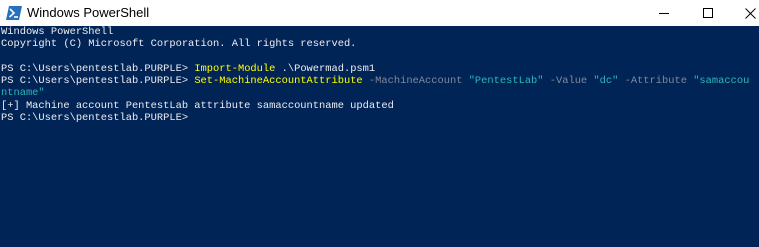 This screenshot has height=247, width=759. I want to click on value-value: "dc", so click(603, 81).